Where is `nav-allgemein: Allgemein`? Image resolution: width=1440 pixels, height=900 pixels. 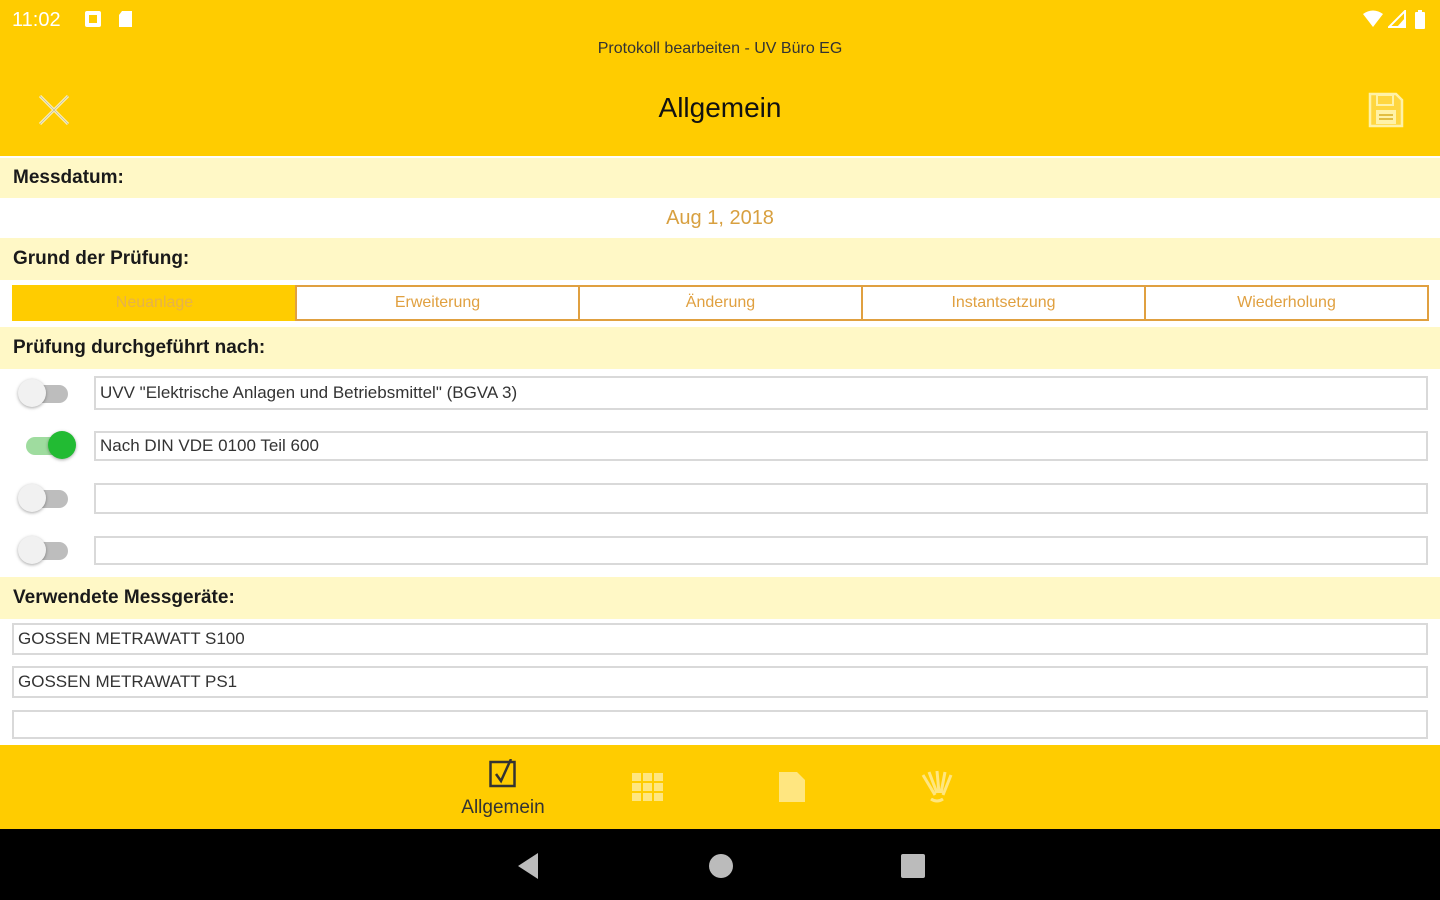
nav-allgemein: Allgemein is located at coordinates (503, 789).